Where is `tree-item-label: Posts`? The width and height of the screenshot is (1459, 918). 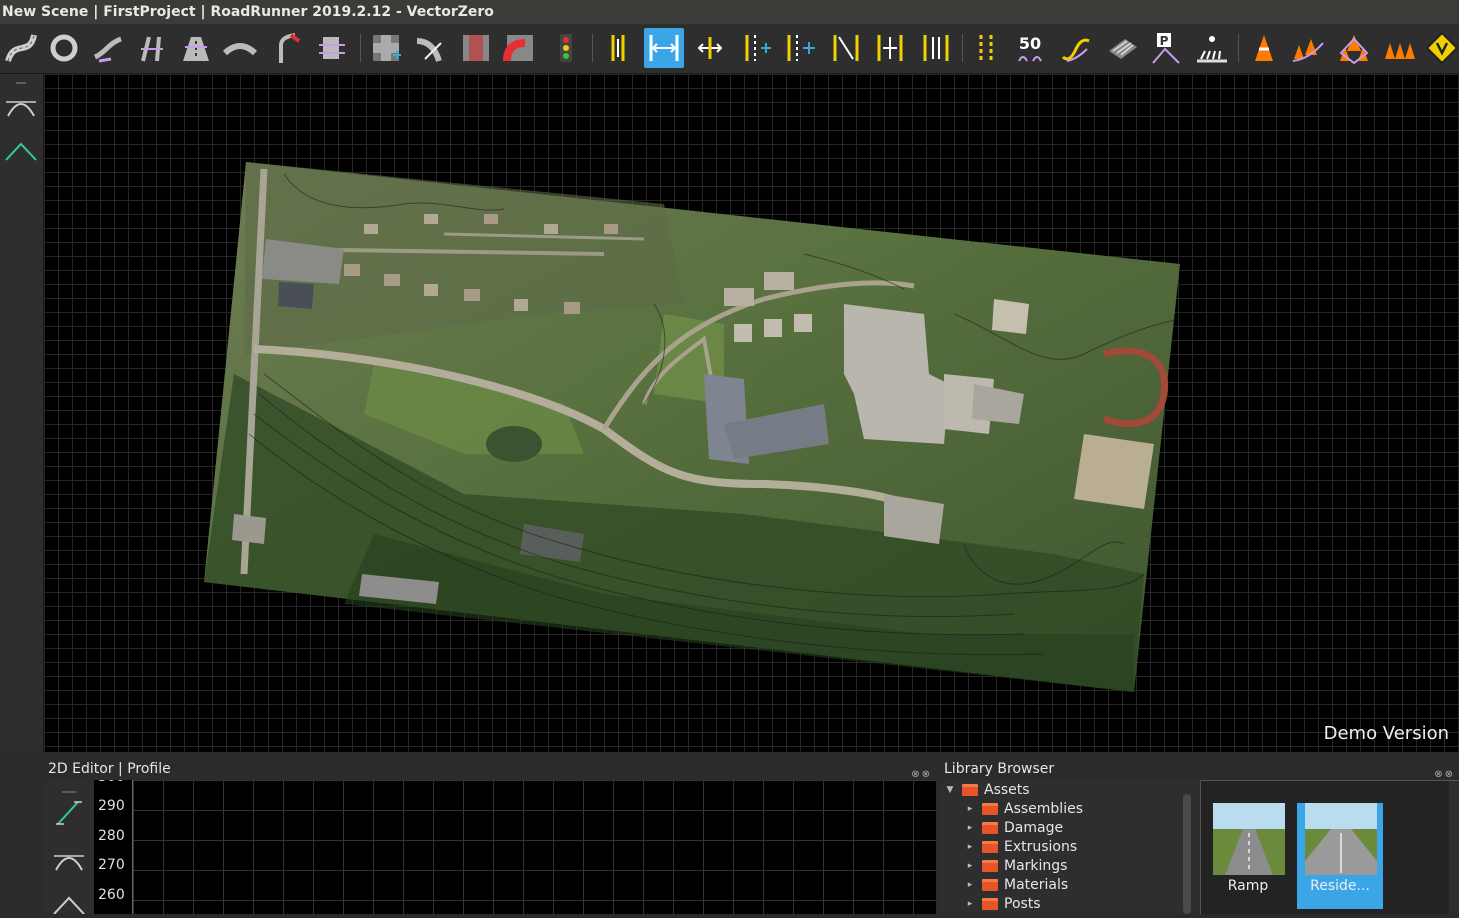 tree-item-label: Posts is located at coordinates (1022, 903).